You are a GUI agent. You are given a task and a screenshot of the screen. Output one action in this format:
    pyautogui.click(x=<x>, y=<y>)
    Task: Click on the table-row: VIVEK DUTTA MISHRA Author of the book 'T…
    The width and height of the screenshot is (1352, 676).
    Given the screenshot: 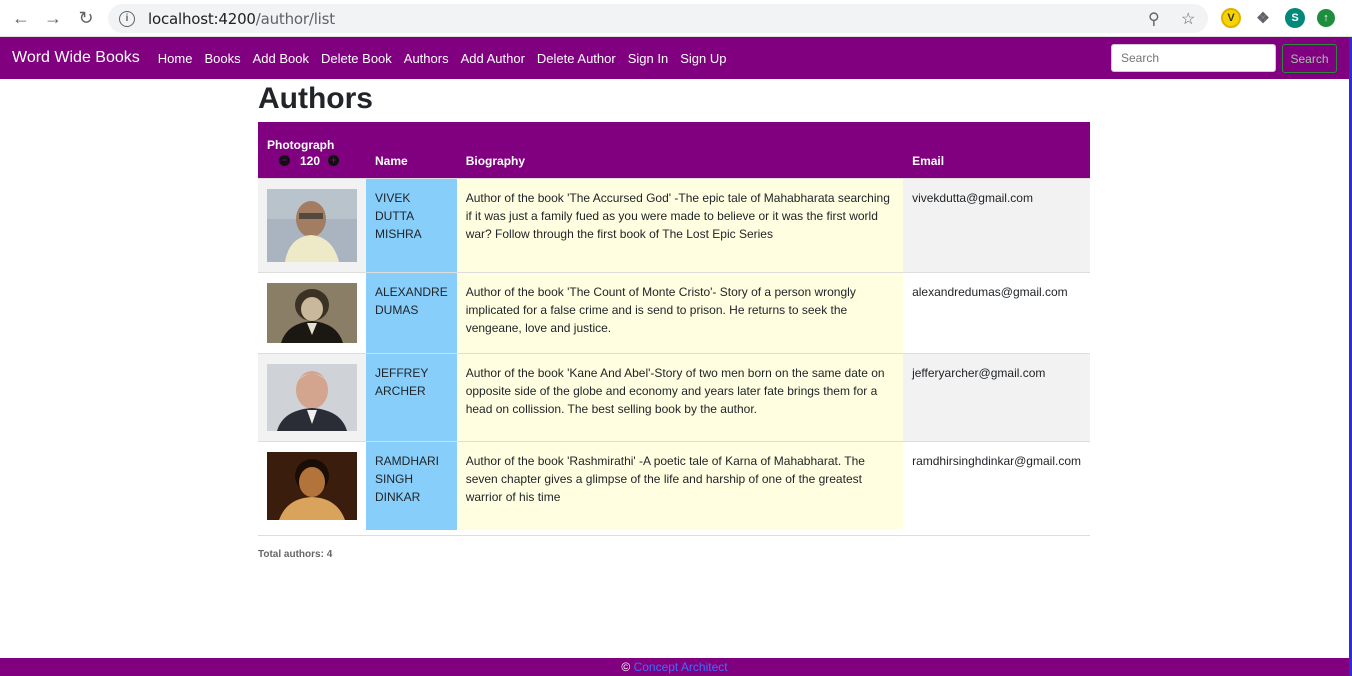 What is the action you would take?
    pyautogui.click(x=674, y=224)
    